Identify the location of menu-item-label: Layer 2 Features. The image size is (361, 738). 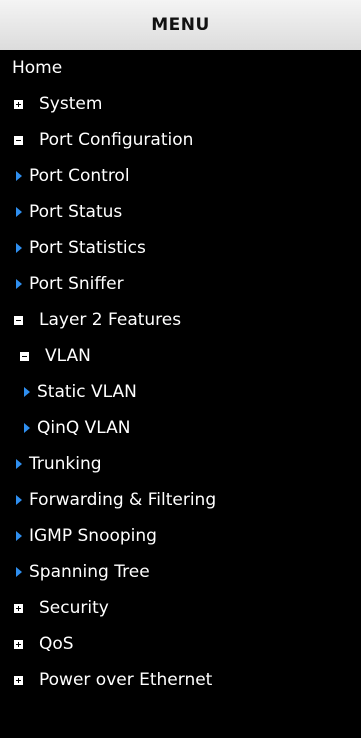
(110, 320).